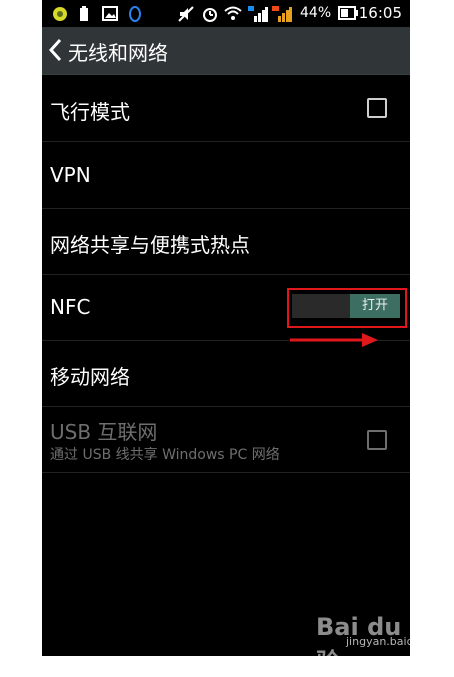 The height and width of the screenshot is (677, 454). What do you see at coordinates (282, 14) in the screenshot?
I see `signal-3g-icon` at bounding box center [282, 14].